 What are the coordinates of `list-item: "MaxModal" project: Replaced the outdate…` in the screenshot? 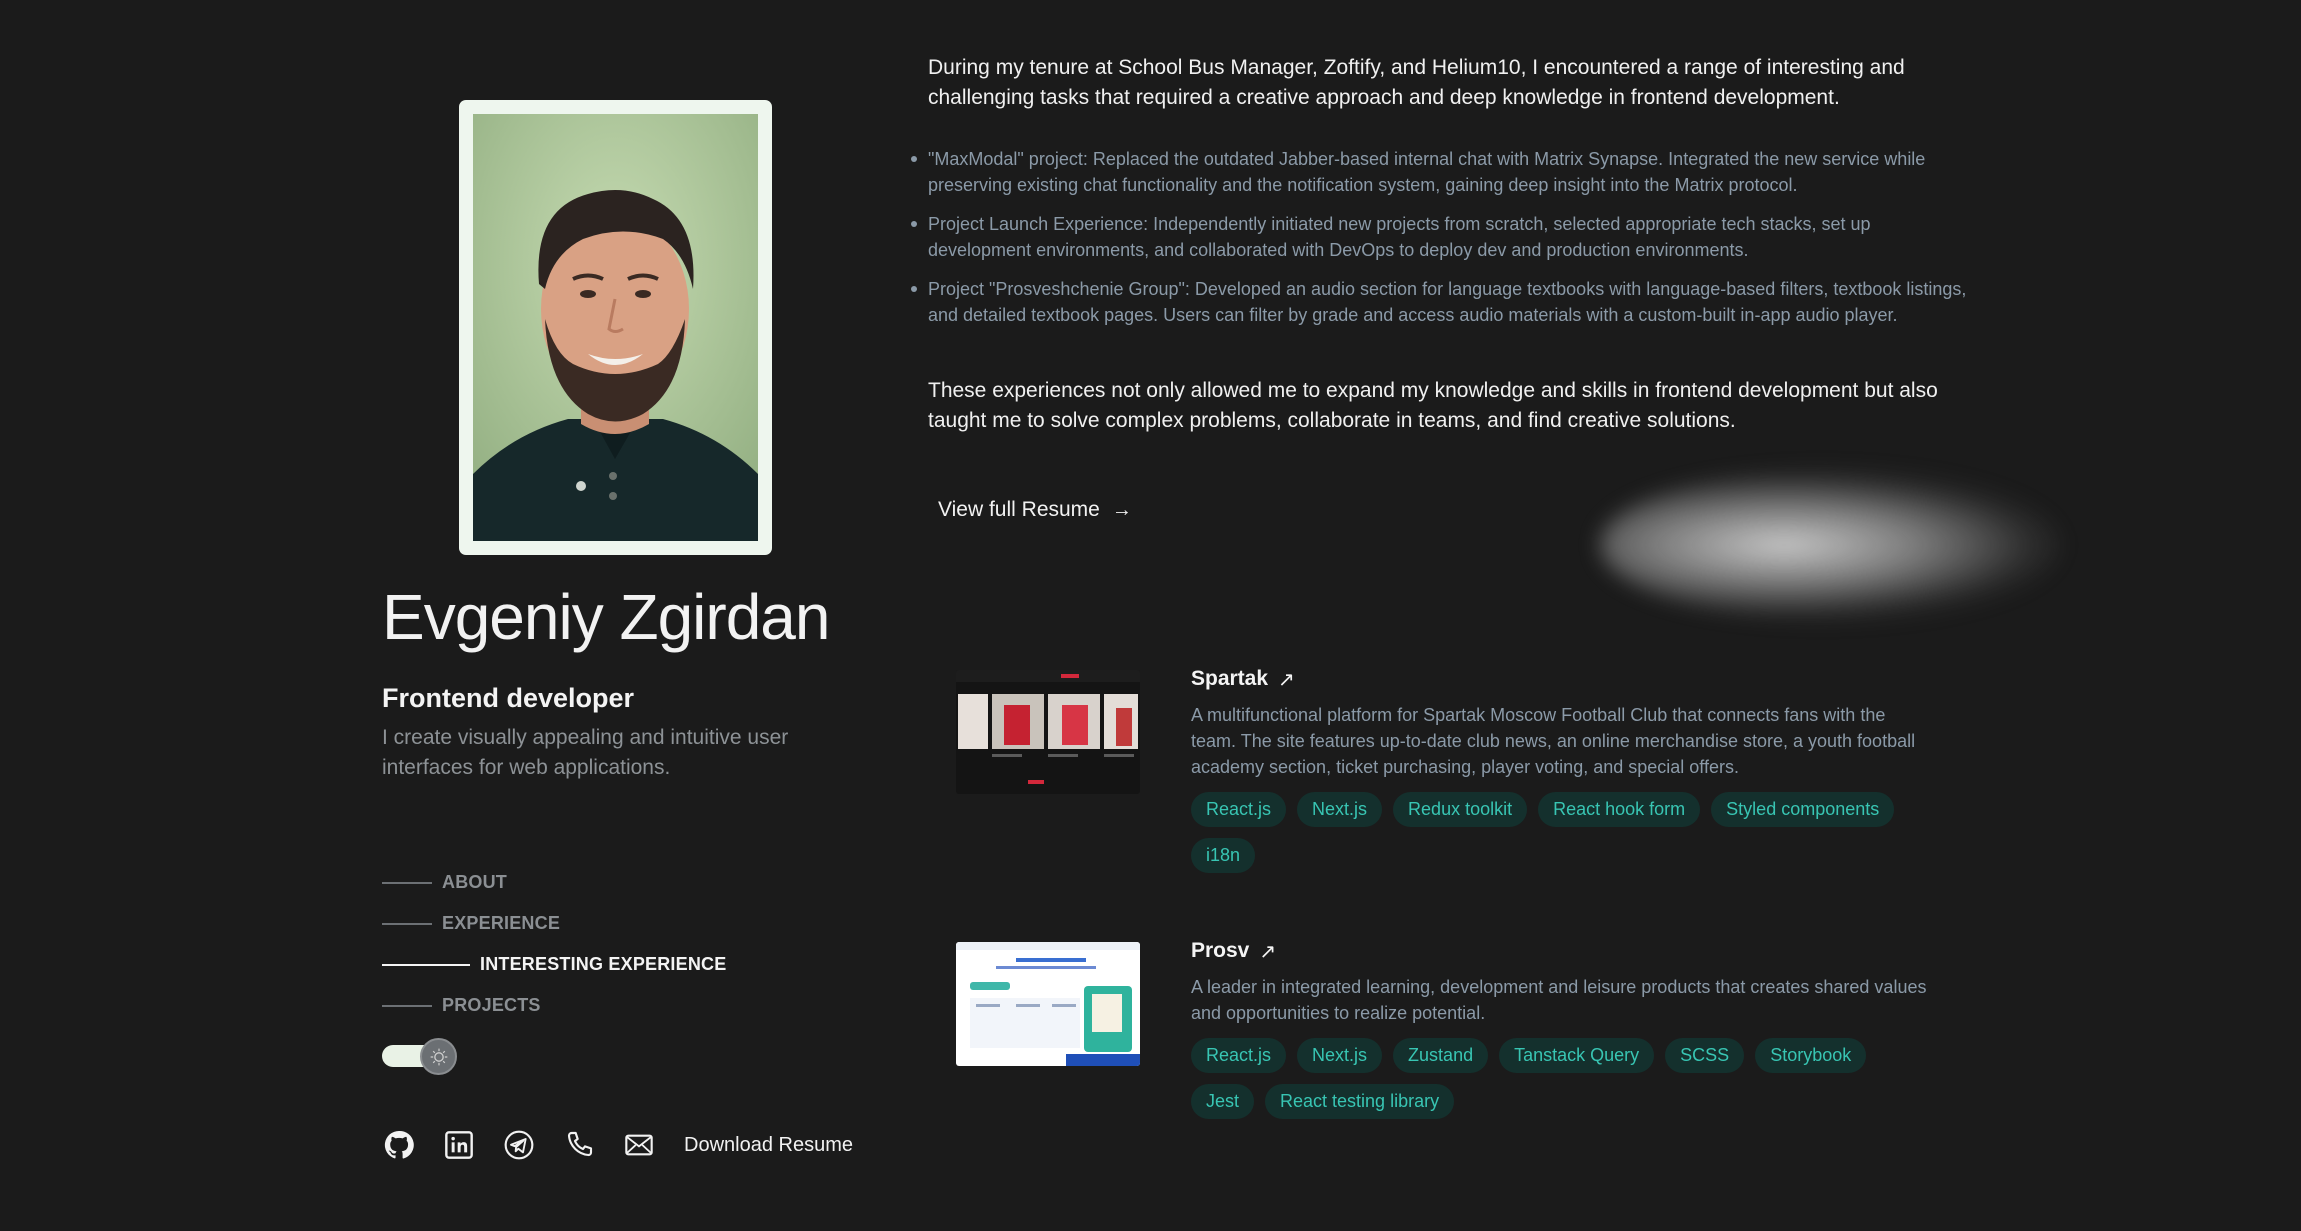 It's located at (1444, 172).